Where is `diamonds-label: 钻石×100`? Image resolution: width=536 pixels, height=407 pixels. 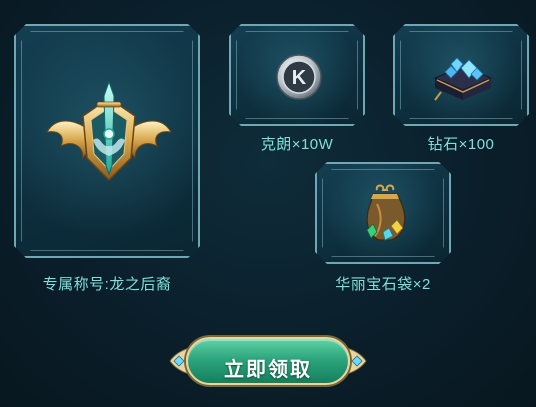 diamonds-label: 钻石×100 is located at coordinates (461, 144).